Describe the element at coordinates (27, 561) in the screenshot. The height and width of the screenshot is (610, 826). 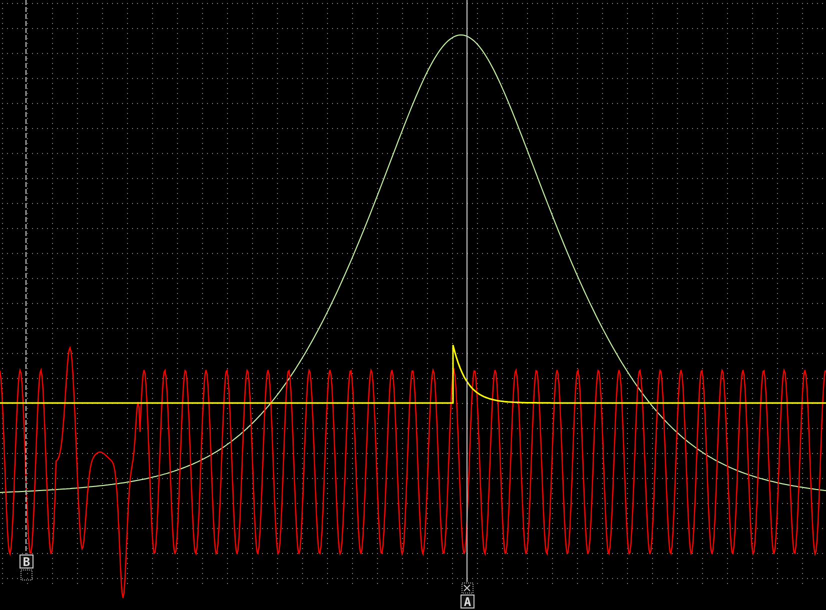
I see `cursor-handle: B` at that location.